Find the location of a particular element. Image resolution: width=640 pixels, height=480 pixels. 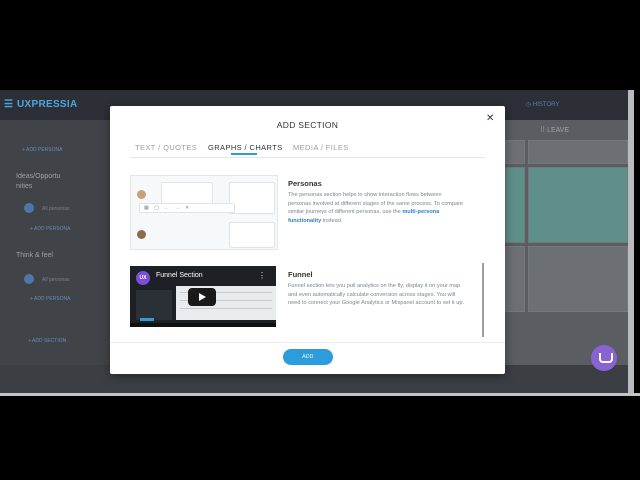

play-button-icon is located at coordinates (202, 297).